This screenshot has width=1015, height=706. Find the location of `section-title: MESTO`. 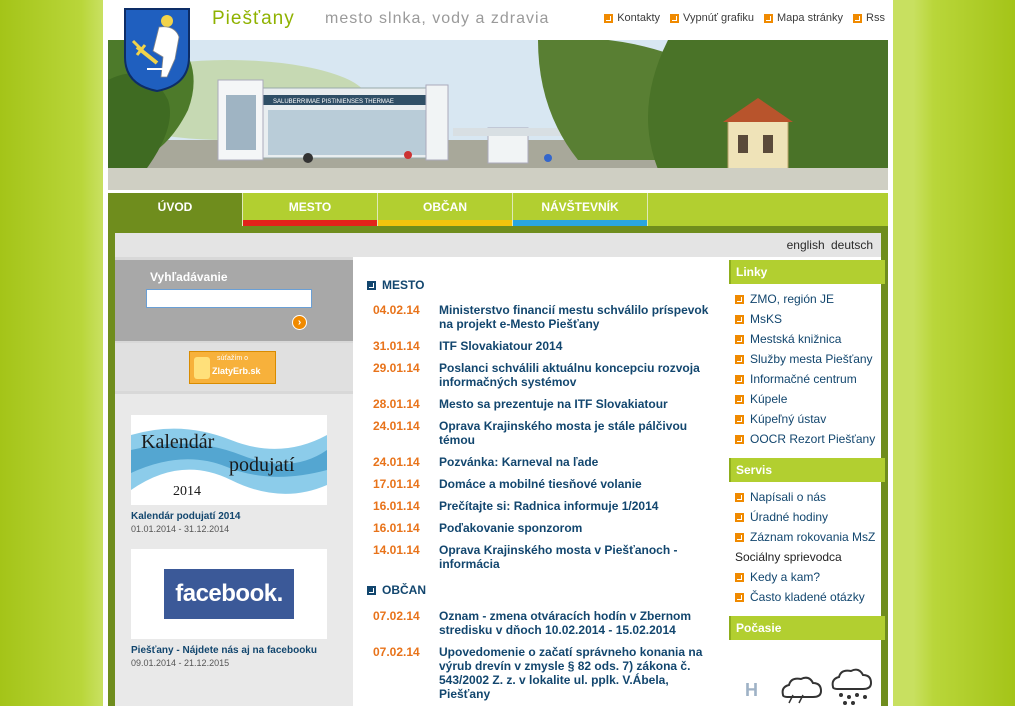

section-title: MESTO is located at coordinates (403, 285).